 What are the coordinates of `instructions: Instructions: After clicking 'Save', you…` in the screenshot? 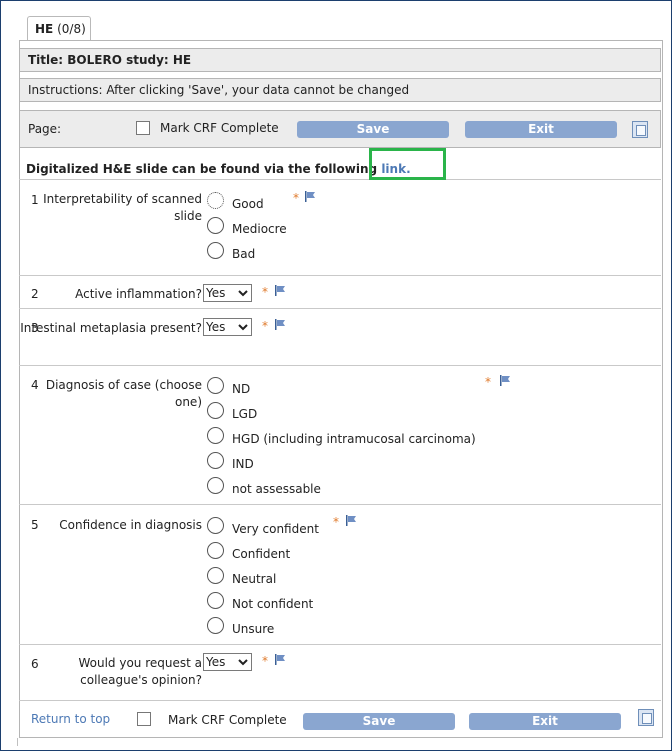 It's located at (340, 90).